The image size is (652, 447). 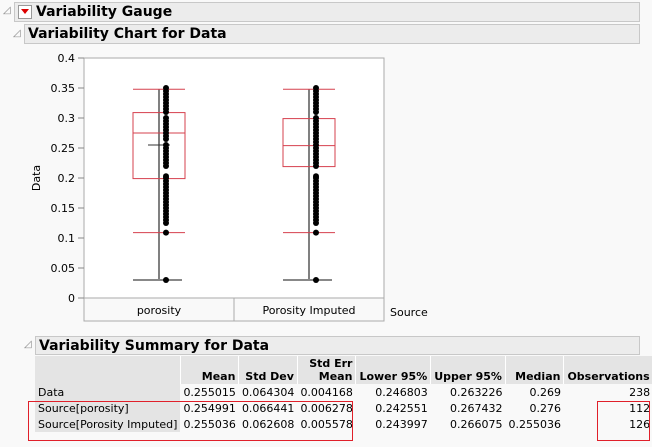 What do you see at coordinates (209, 392) in the screenshot?
I see `table-cell: 0.255015` at bounding box center [209, 392].